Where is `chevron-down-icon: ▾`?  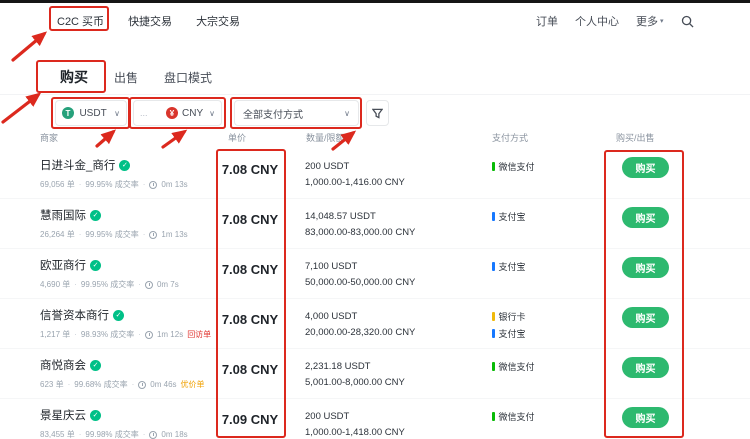
chevron-down-icon: ▾ is located at coordinates (662, 21).